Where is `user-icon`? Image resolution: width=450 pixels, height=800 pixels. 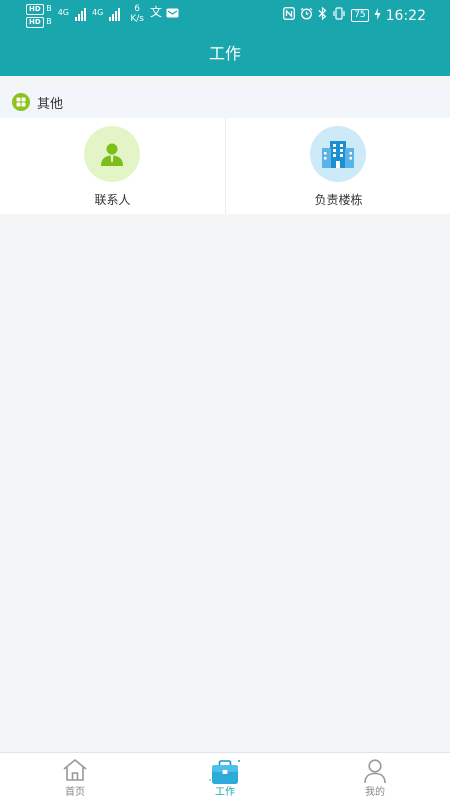
user-icon is located at coordinates (375, 771).